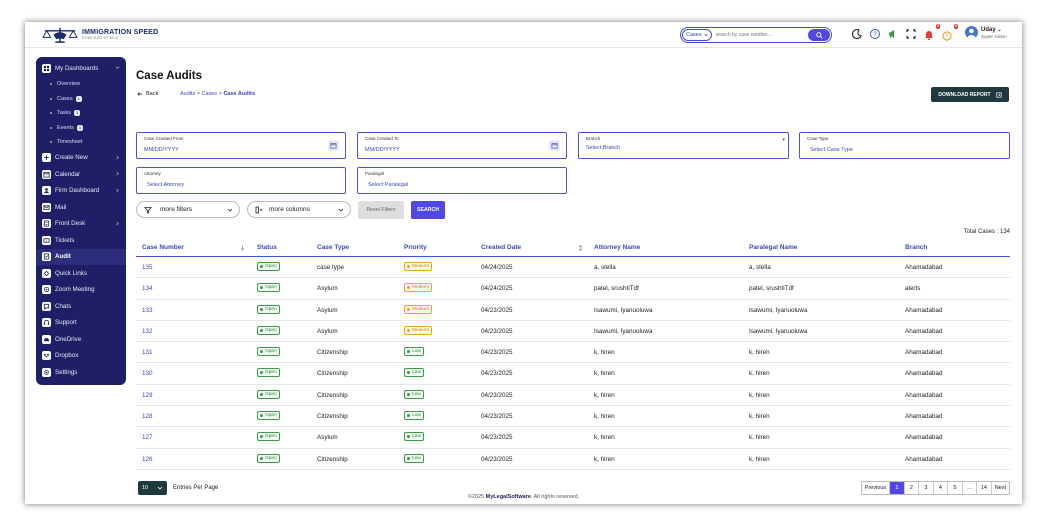 This screenshot has width=1050, height=529. I want to click on case-number-link: 128, so click(147, 416).